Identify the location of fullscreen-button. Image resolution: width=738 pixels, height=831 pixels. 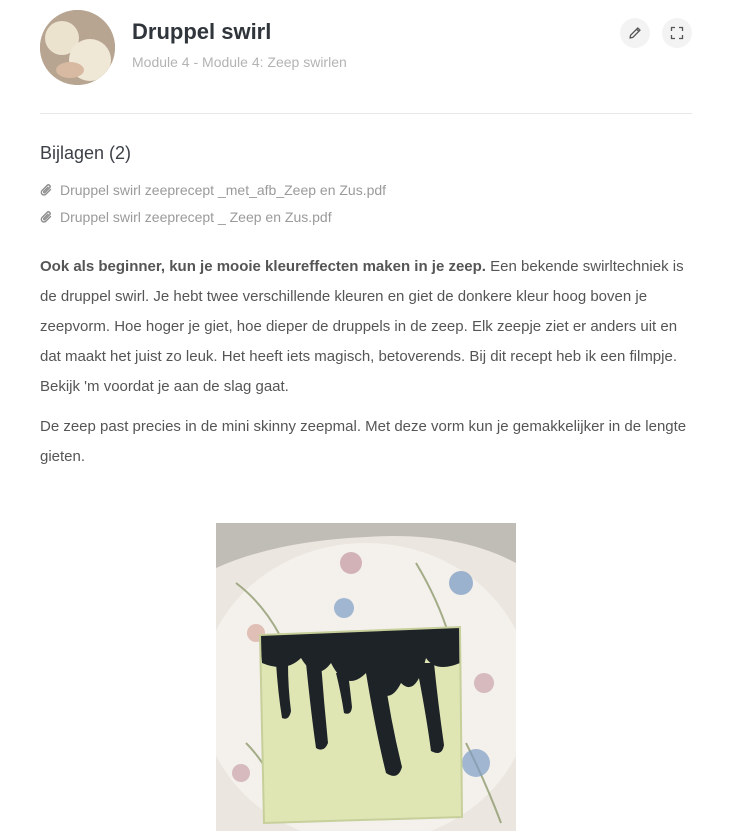
(677, 33).